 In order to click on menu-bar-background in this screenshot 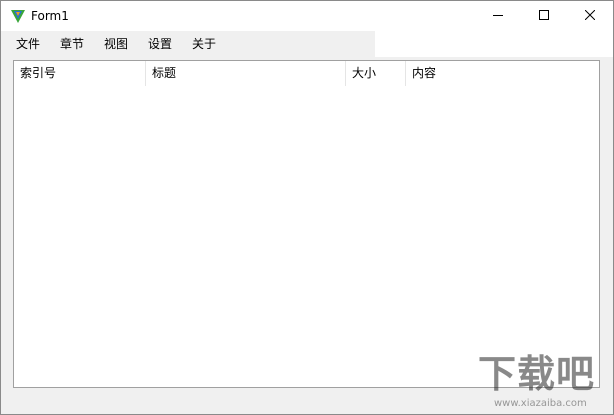, I will do `click(494, 44)`.